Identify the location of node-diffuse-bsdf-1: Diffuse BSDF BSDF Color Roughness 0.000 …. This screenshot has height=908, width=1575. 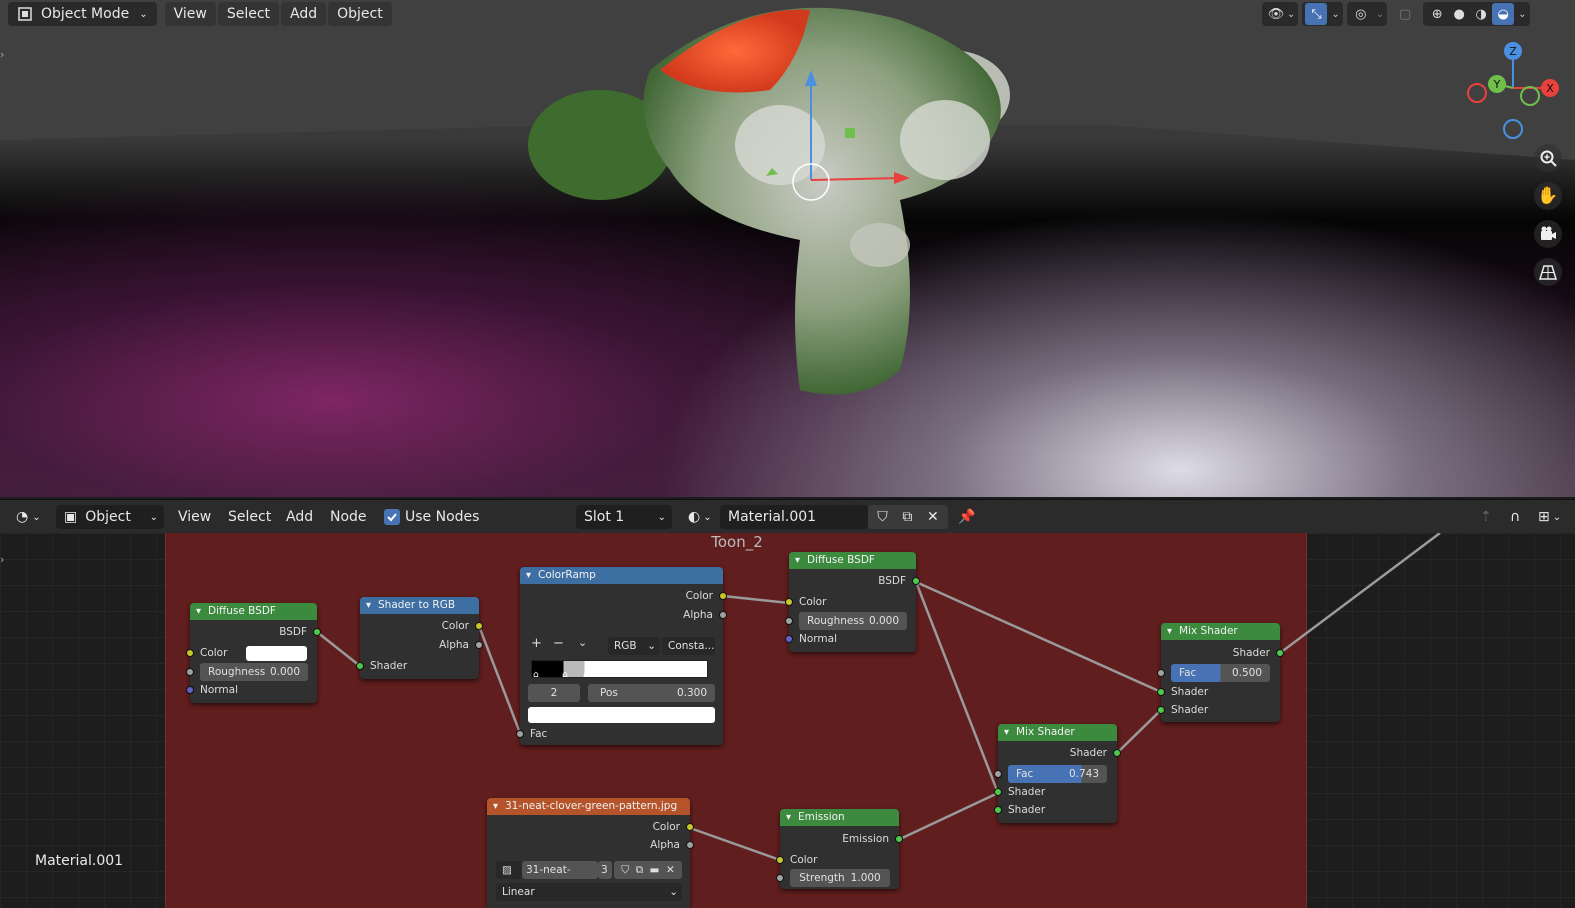
(253, 653).